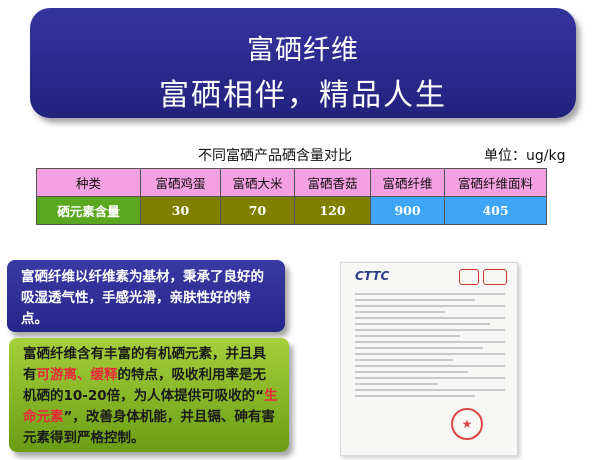 This screenshot has height=460, width=600. I want to click on page-title: 富硒纤维, so click(303, 50).